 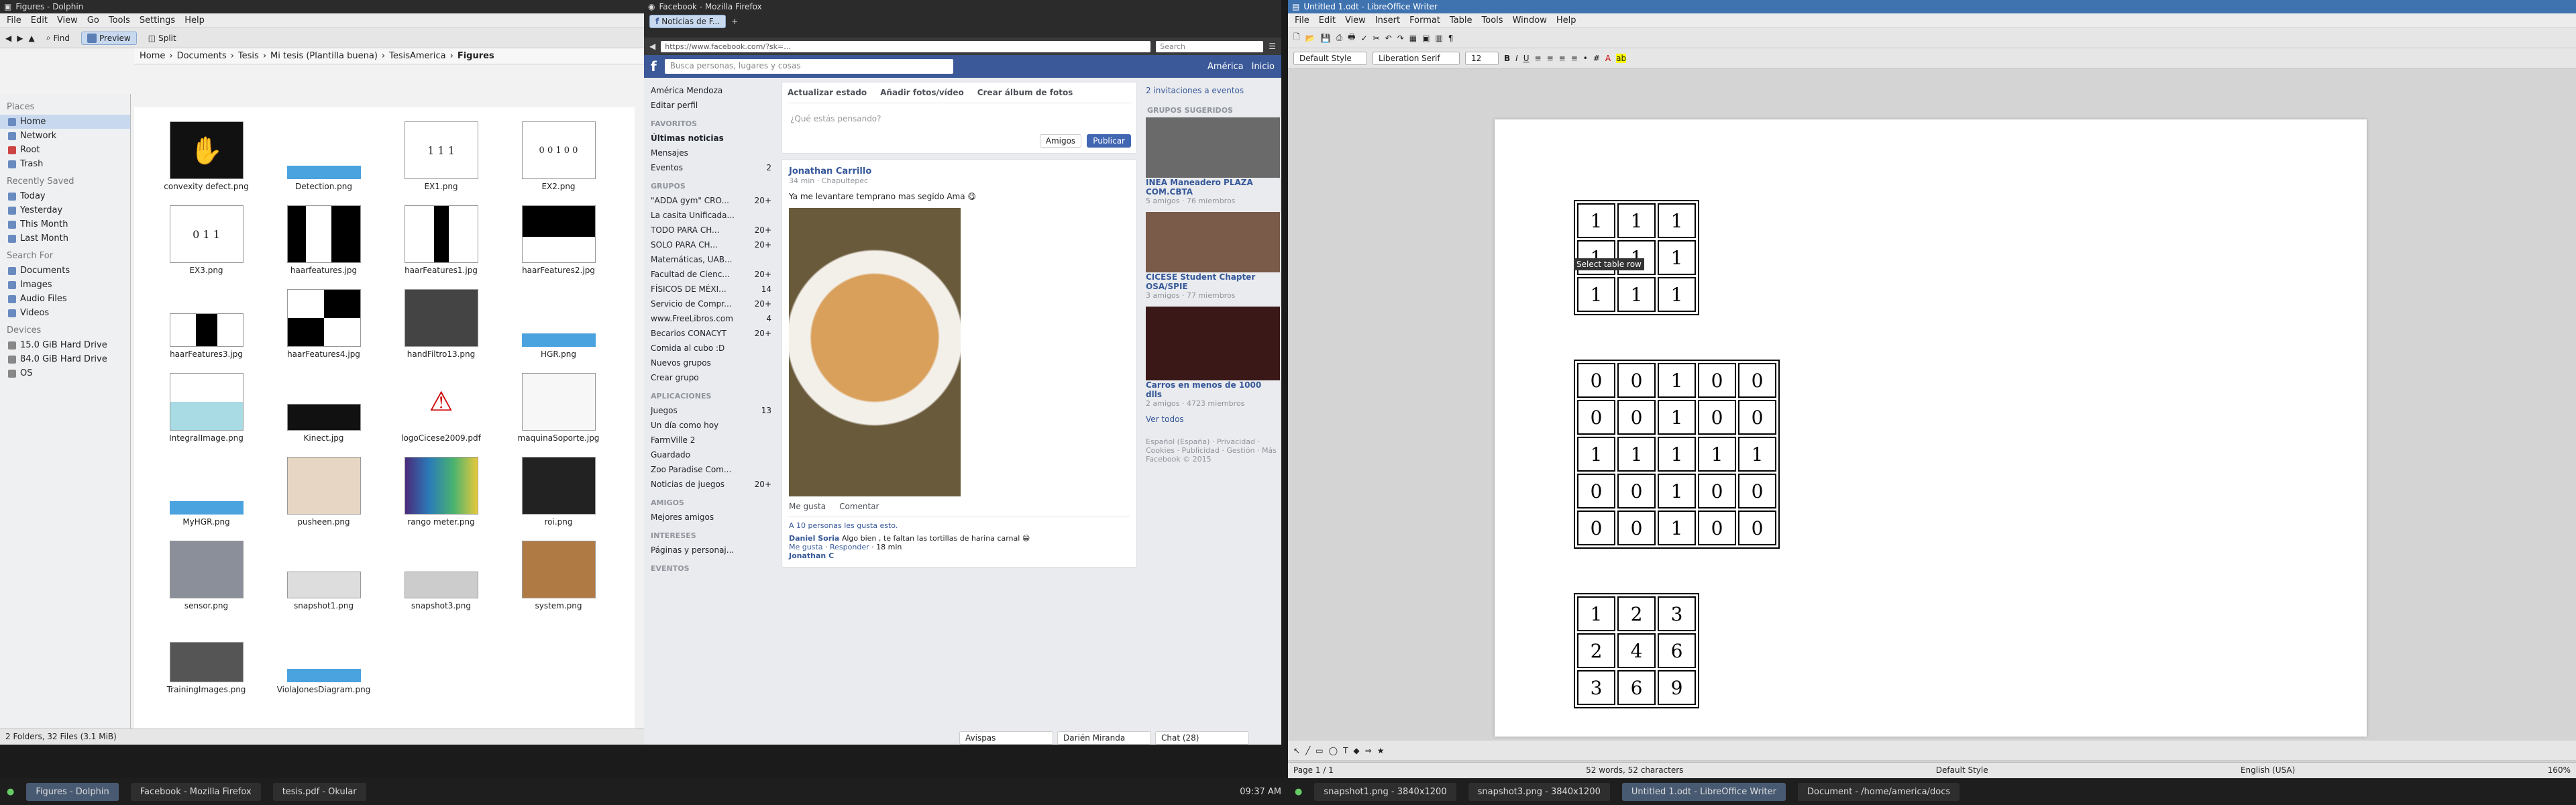 I want to click on app-item: Guardado, so click(x=711, y=454).